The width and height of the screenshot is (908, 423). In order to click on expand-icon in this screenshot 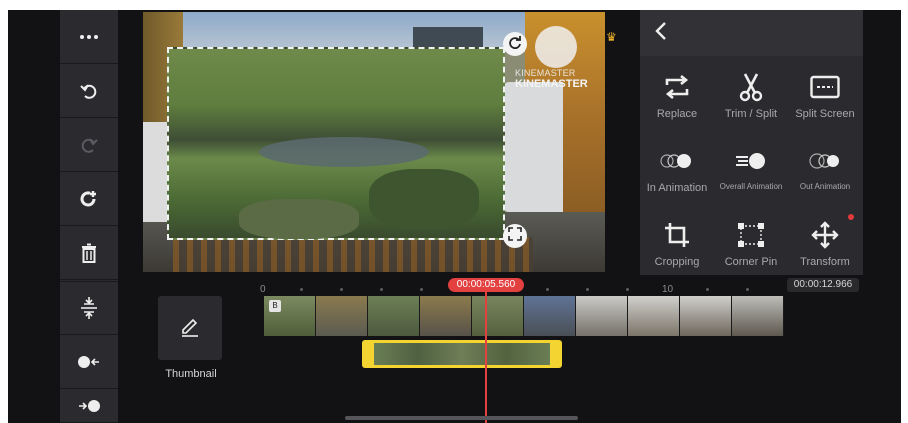, I will do `click(515, 236)`.